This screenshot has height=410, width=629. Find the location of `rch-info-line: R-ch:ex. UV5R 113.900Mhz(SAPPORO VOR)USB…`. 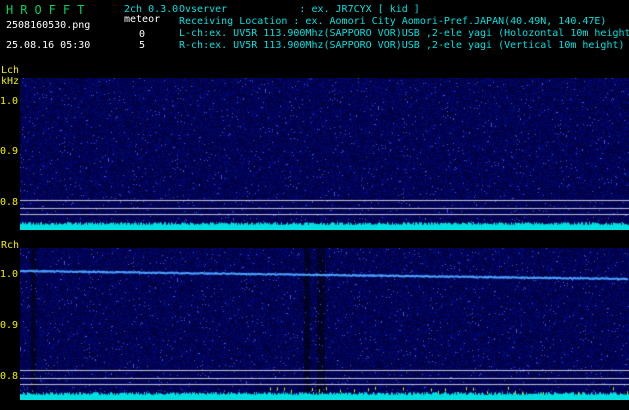

rch-info-line: R-ch:ex. UV5R 113.900Mhz(SAPPORO VOR)USB… is located at coordinates (402, 45).